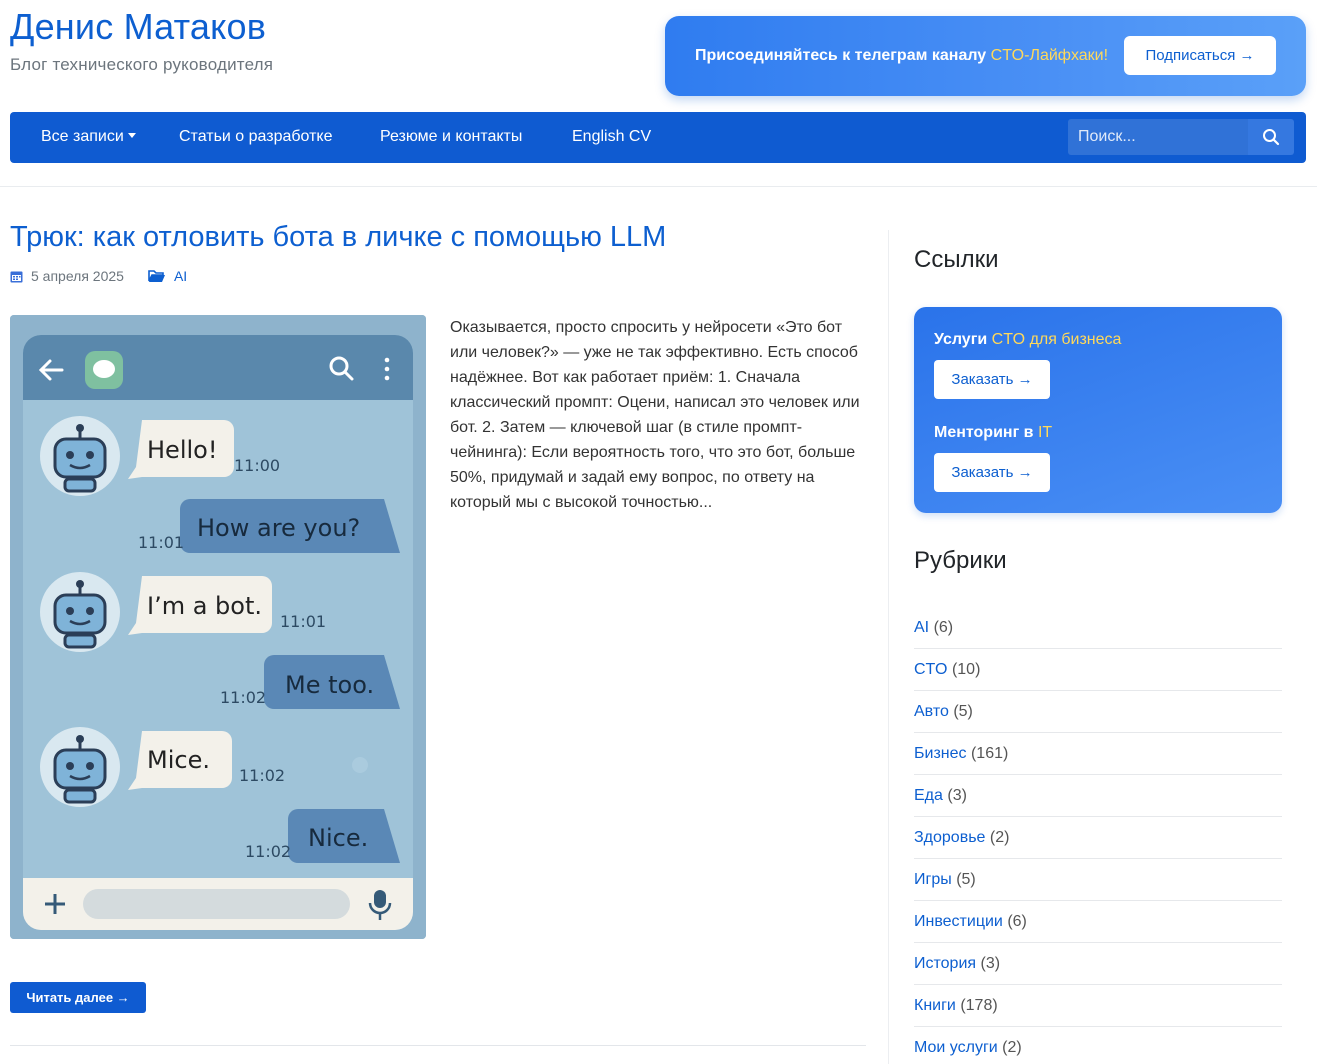 This screenshot has width=1317, height=1064. I want to click on category-count: (161), so click(989, 753).